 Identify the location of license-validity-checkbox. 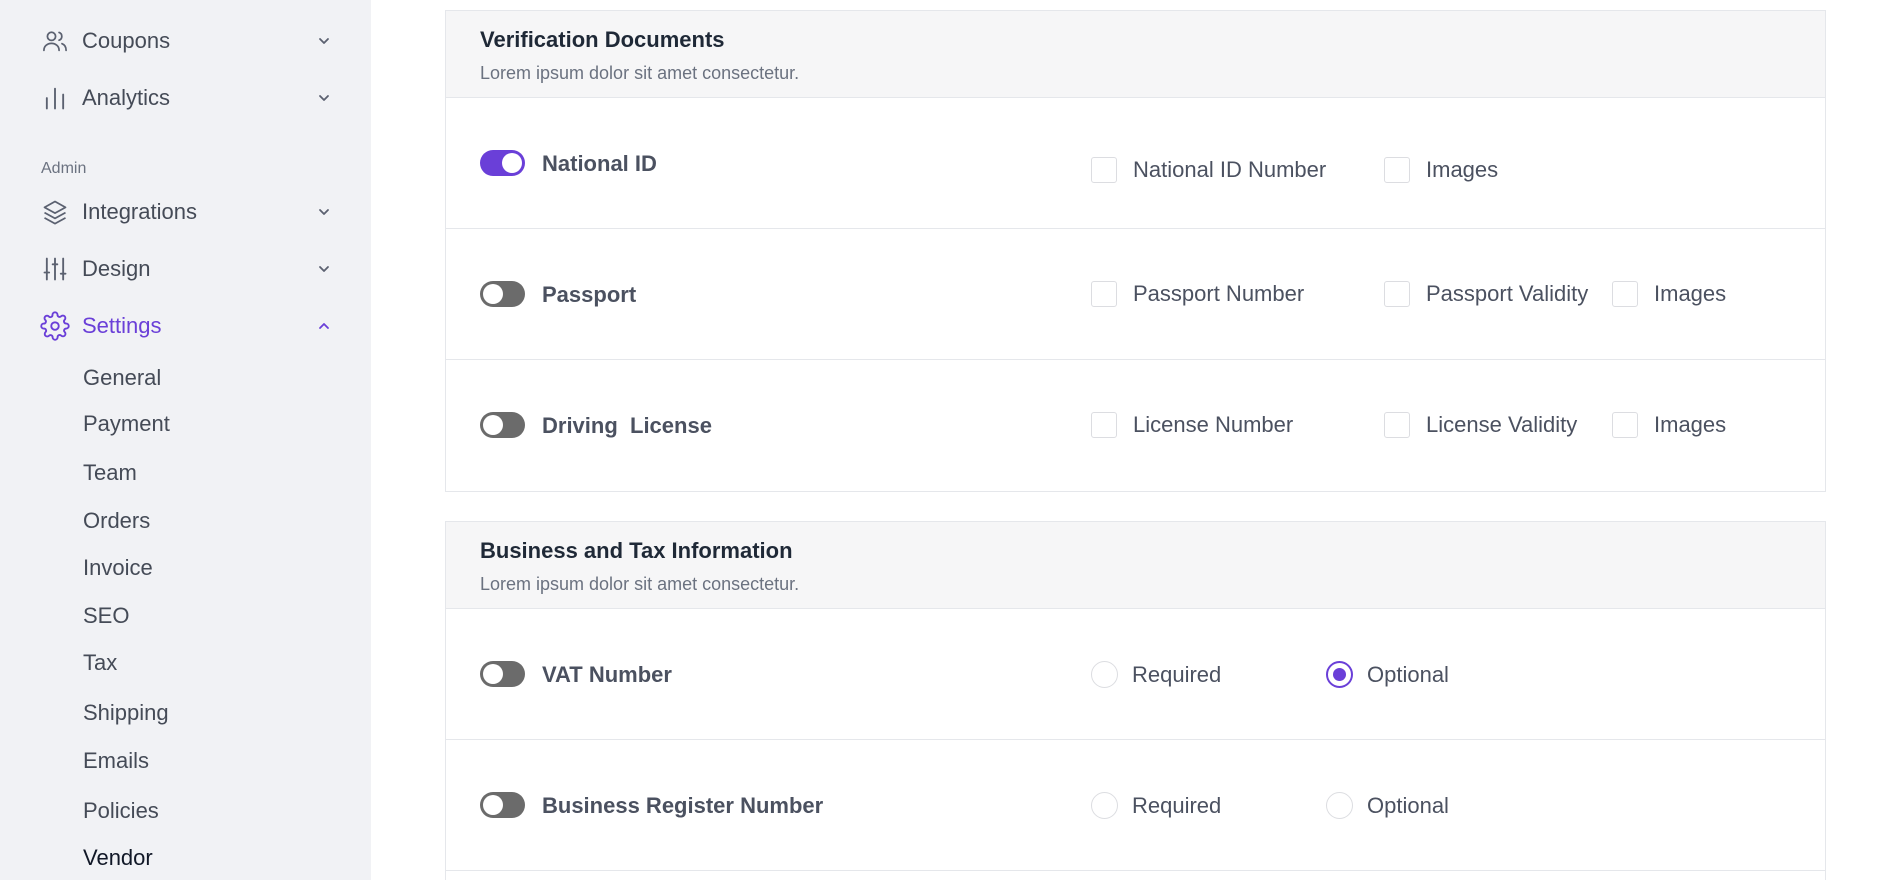
(1397, 425).